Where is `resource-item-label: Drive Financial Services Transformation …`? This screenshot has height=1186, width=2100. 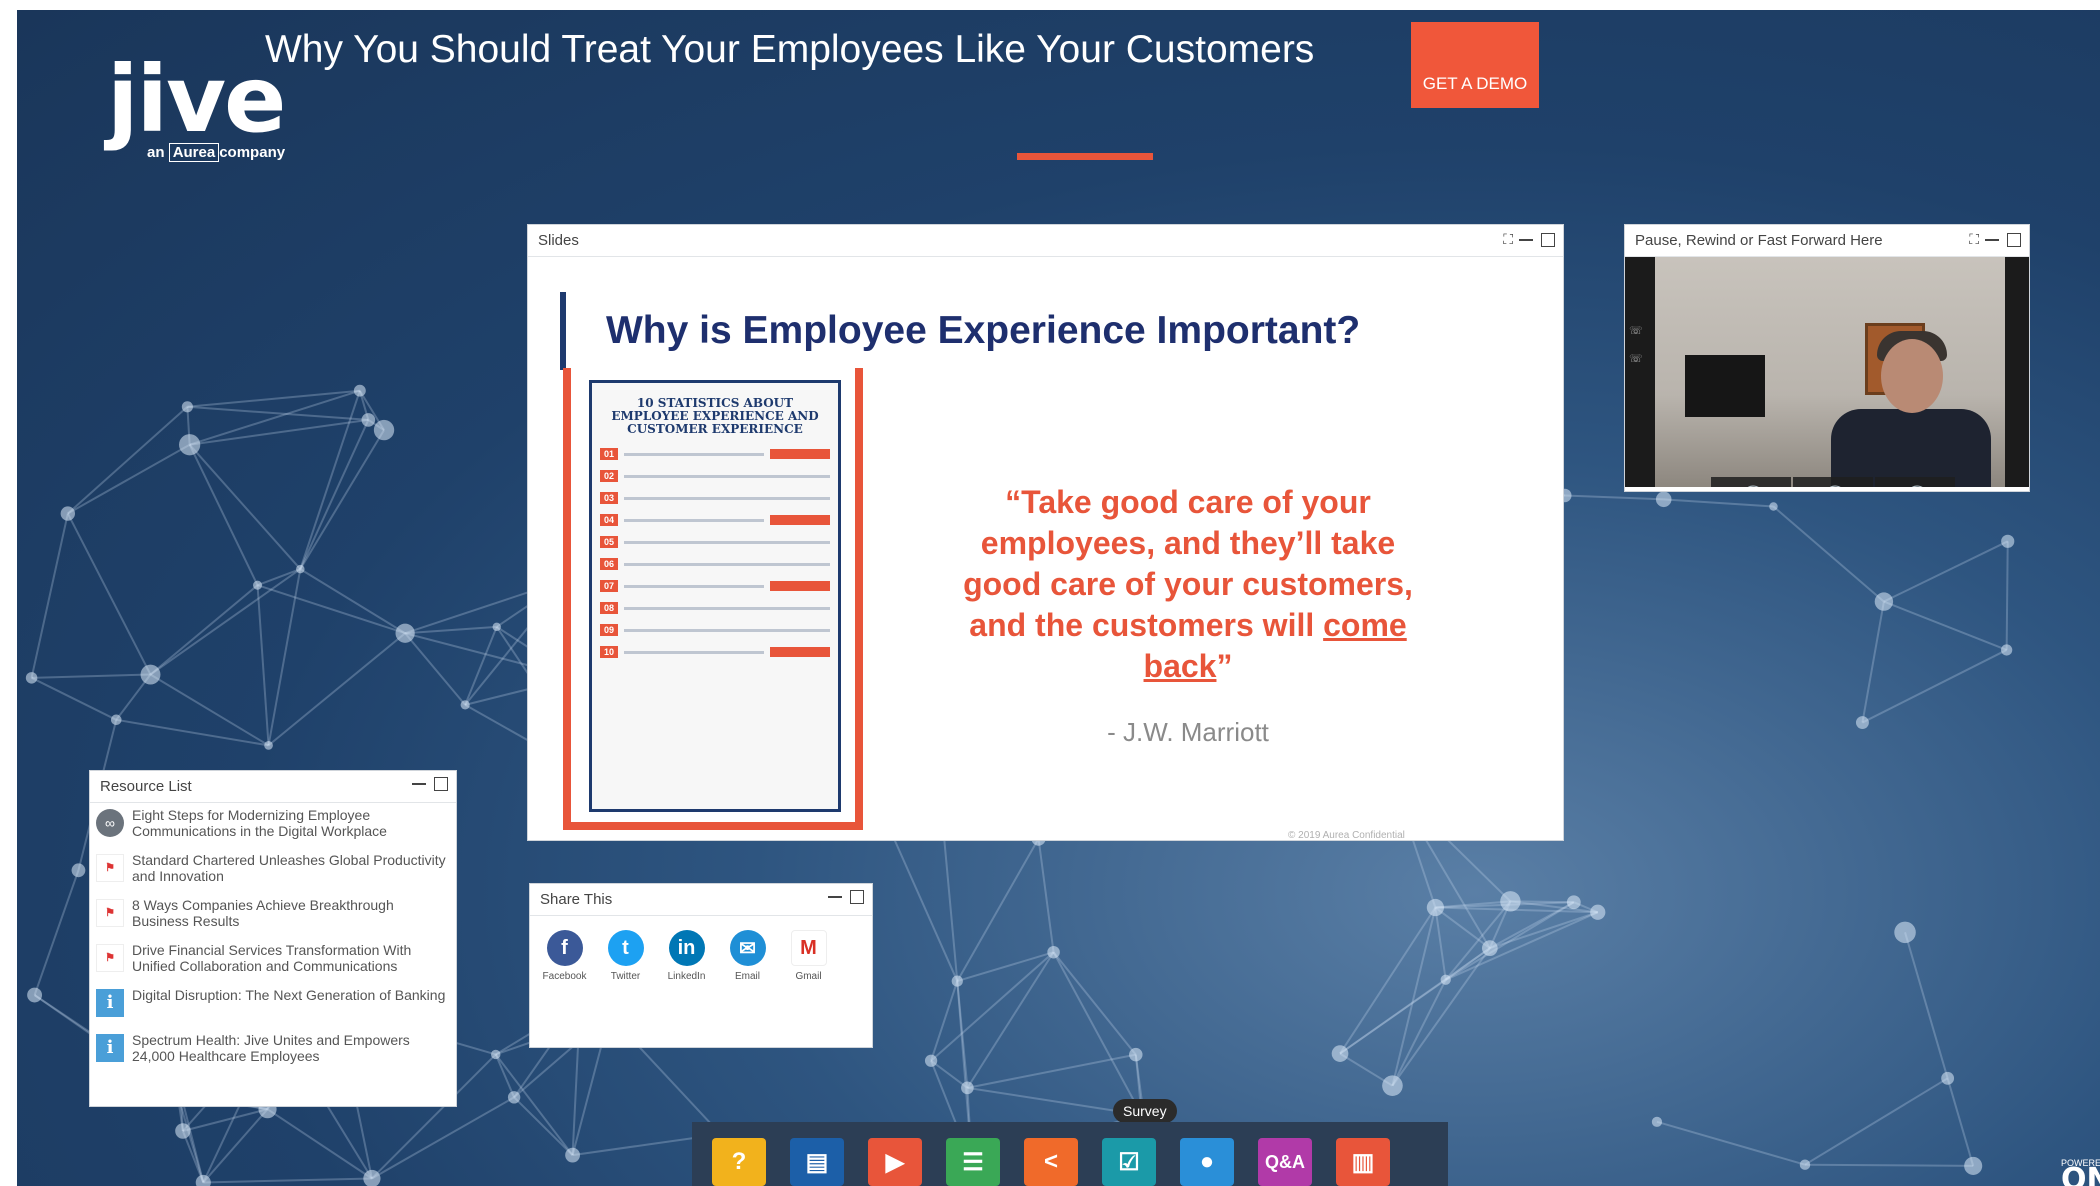 resource-item-label: Drive Financial Services Transformation … is located at coordinates (272, 958).